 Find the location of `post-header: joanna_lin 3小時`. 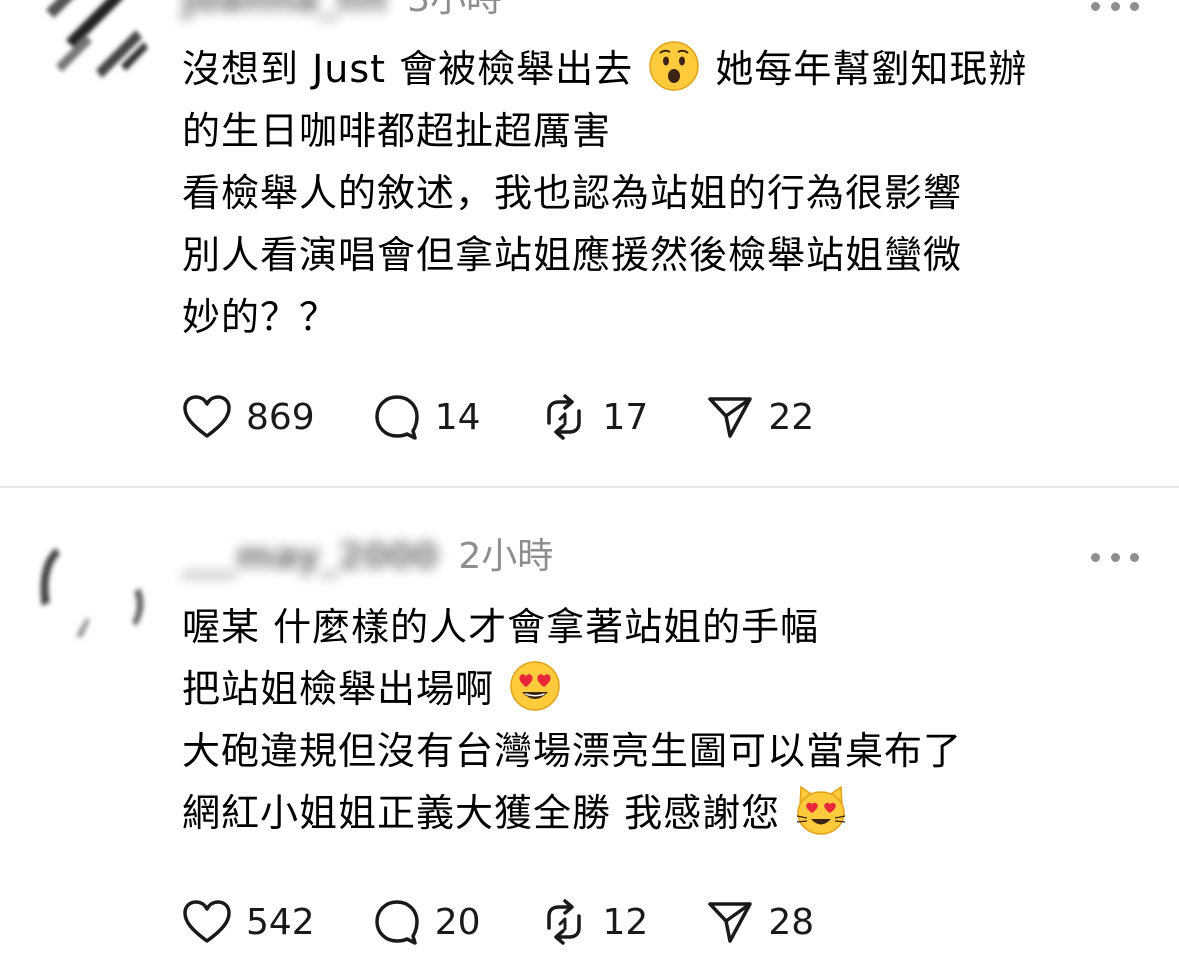

post-header: joanna_lin 3小時 is located at coordinates (660, 11).